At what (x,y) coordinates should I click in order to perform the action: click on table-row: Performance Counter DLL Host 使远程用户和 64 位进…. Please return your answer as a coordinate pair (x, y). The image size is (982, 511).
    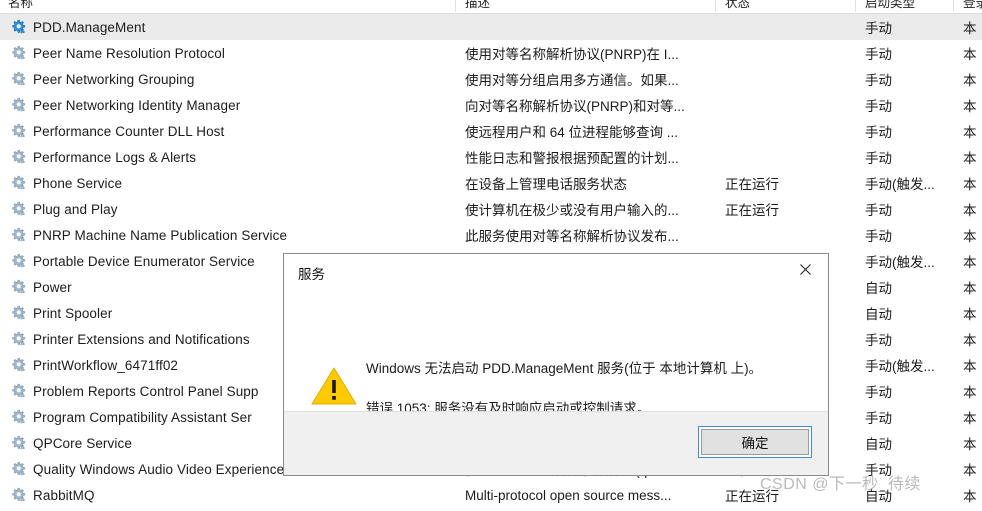
    Looking at the image, I should click on (491, 131).